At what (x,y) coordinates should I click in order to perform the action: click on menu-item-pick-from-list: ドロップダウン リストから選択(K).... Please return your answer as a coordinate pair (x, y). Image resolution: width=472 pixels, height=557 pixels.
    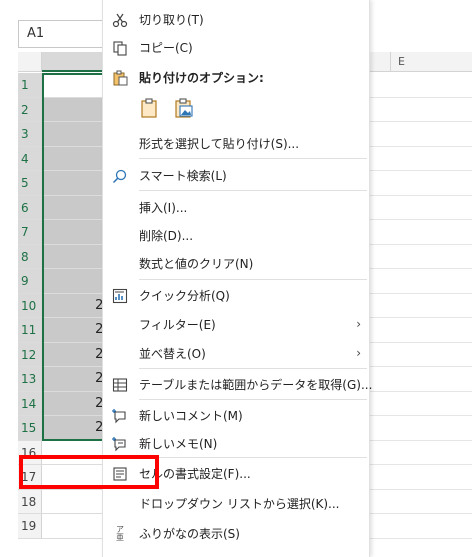
    Looking at the image, I should click on (237, 504).